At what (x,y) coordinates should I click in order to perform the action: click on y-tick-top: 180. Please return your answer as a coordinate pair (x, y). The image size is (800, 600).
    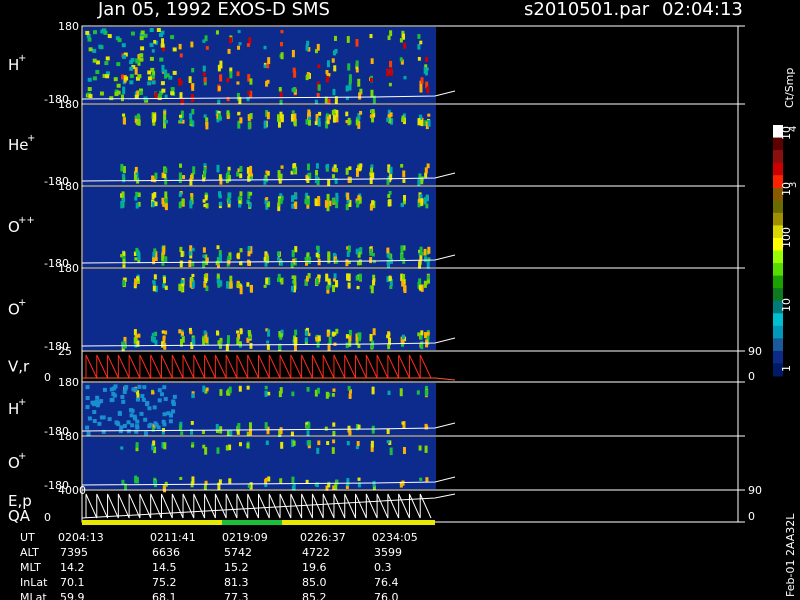
    Looking at the image, I should click on (68, 104).